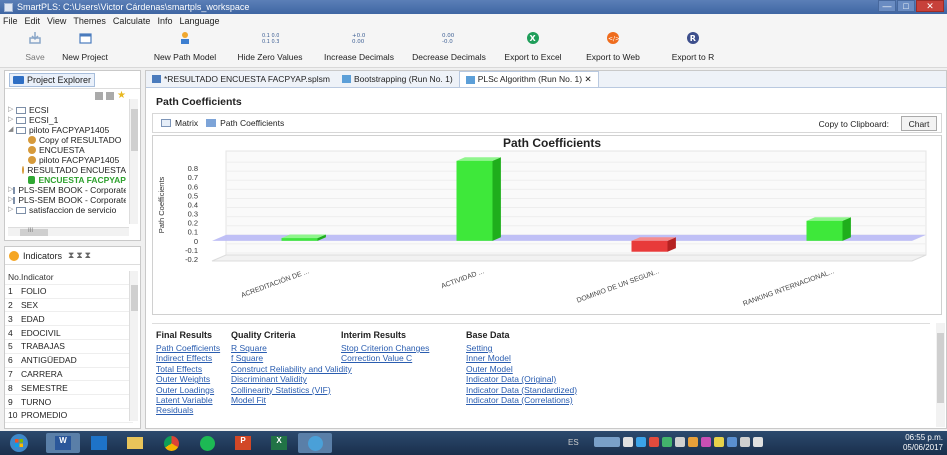  What do you see at coordinates (607, 442) in the screenshot?
I see `keyboard-icon` at bounding box center [607, 442].